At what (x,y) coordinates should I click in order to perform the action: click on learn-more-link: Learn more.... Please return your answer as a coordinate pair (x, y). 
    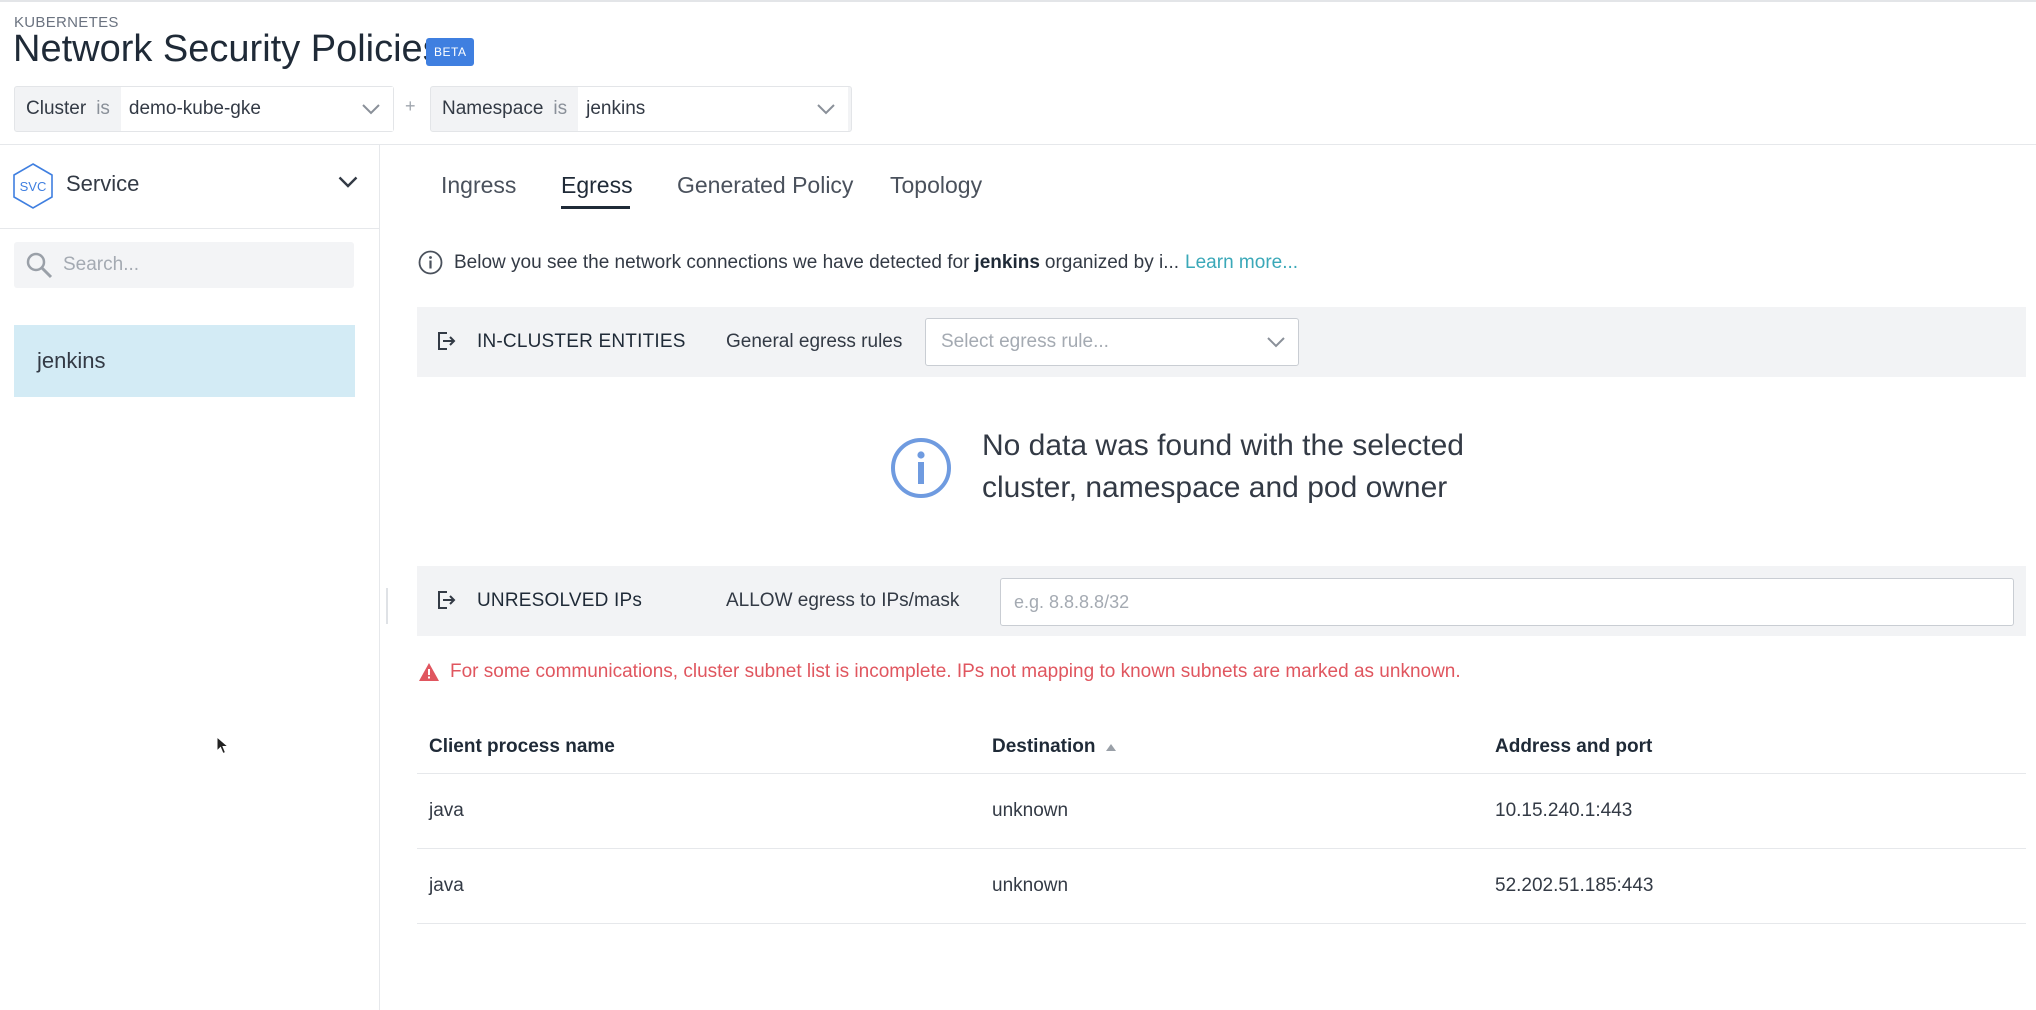
    Looking at the image, I should click on (1241, 263).